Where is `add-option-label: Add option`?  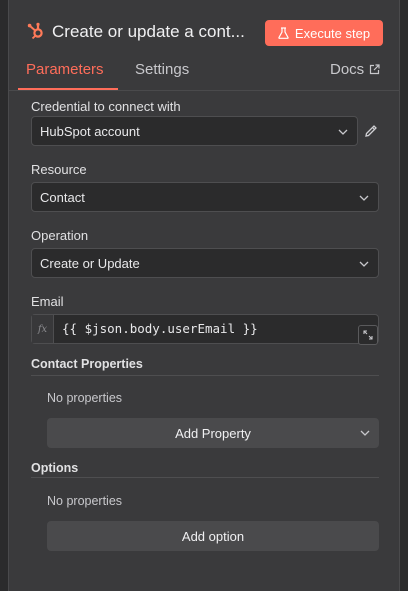 add-option-label: Add option is located at coordinates (213, 536).